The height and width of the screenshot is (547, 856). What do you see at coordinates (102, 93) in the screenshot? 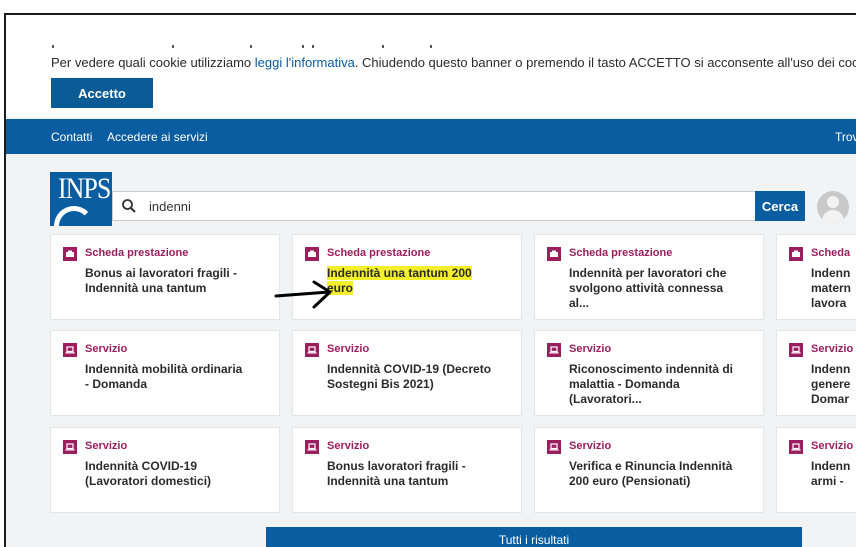
I see `accept-cookies-button: Accetto` at bounding box center [102, 93].